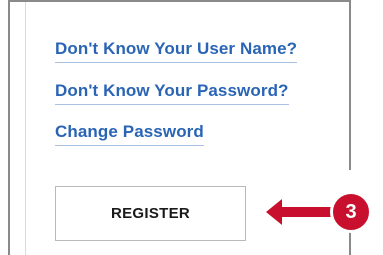 This screenshot has width=383, height=255. Describe the element at coordinates (179, 1) in the screenshot. I see `panel-border-top` at that location.